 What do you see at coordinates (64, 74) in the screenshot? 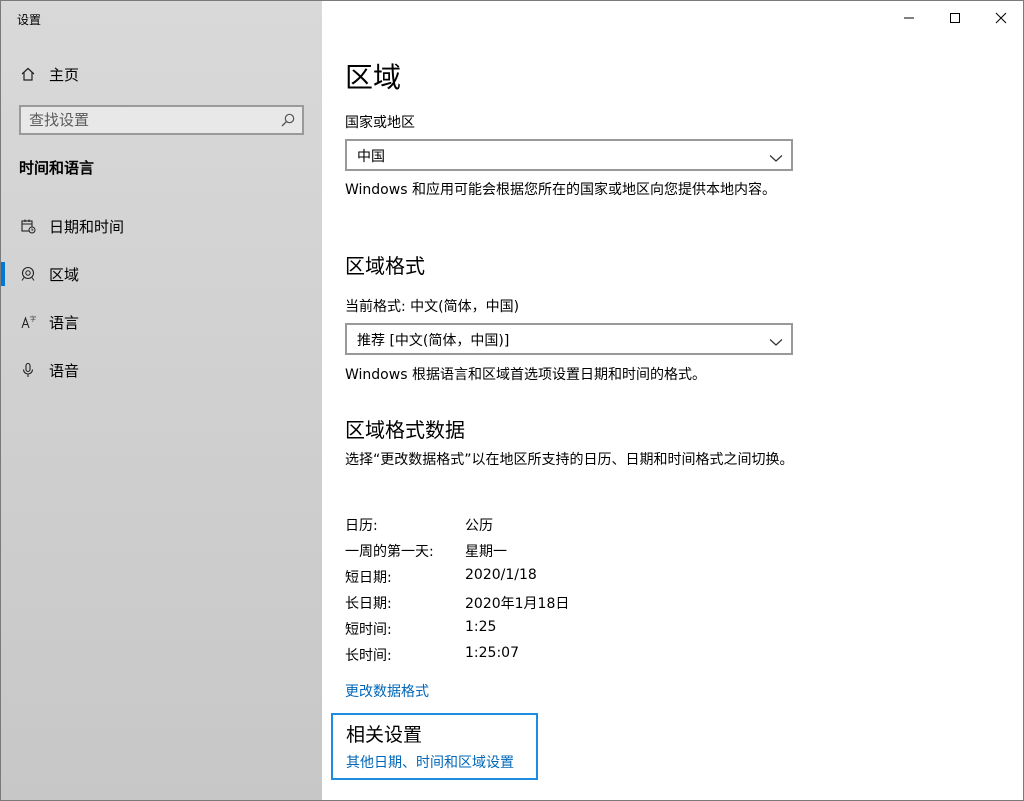
I see `sidebar-home-label: 主页` at bounding box center [64, 74].